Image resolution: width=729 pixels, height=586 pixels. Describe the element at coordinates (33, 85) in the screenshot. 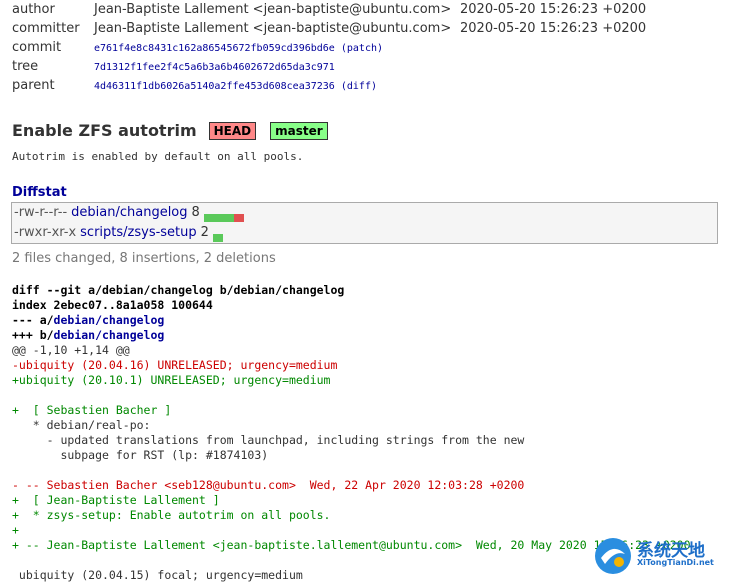

I see `parent-label: parent` at that location.